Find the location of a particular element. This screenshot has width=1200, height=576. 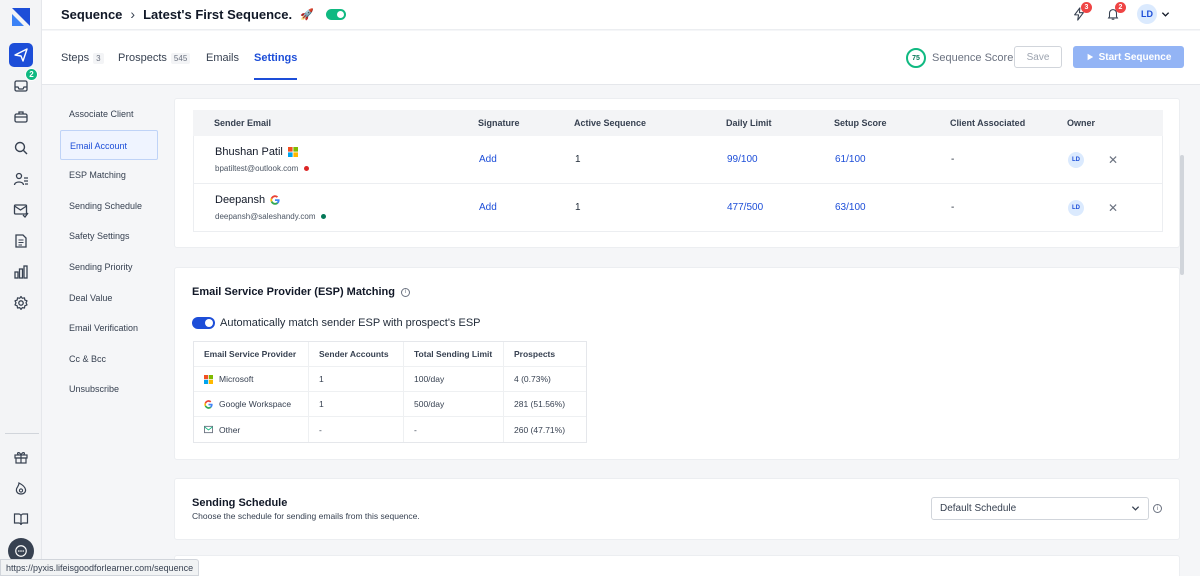

schedule-title: Sending Schedule is located at coordinates (240, 503).